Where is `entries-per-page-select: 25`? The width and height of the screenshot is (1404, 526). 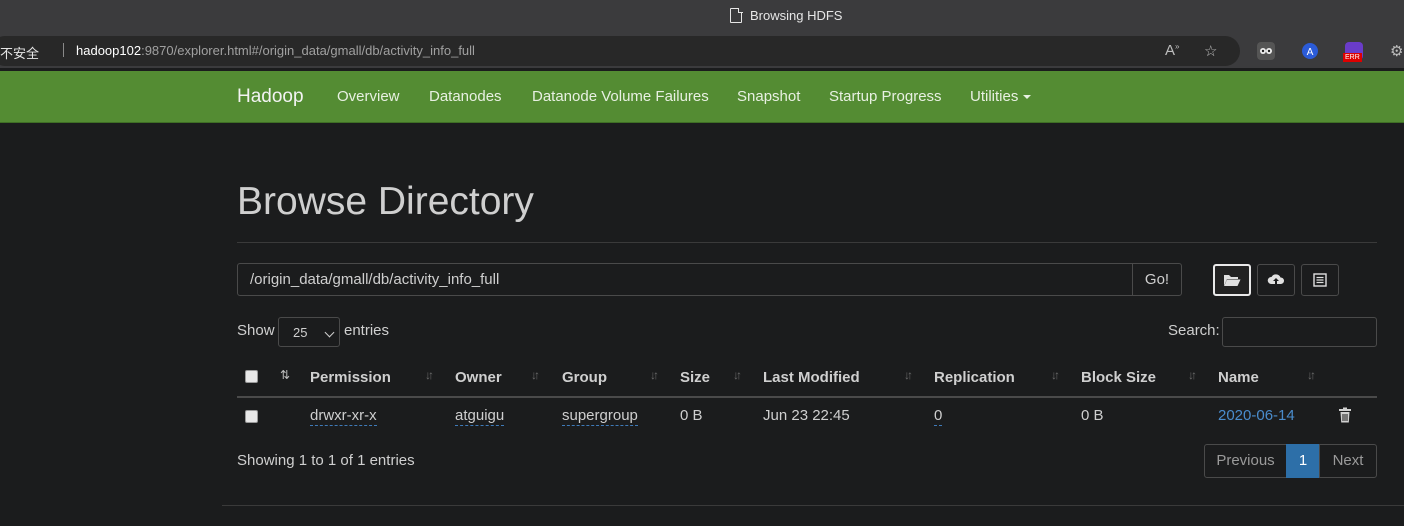
entries-per-page-select: 25 is located at coordinates (309, 332).